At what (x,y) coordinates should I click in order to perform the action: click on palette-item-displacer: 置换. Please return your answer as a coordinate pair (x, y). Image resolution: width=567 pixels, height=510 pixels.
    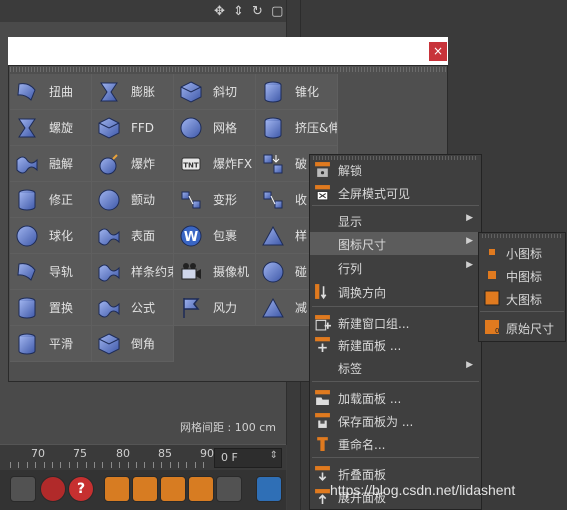
    Looking at the image, I should click on (51, 308).